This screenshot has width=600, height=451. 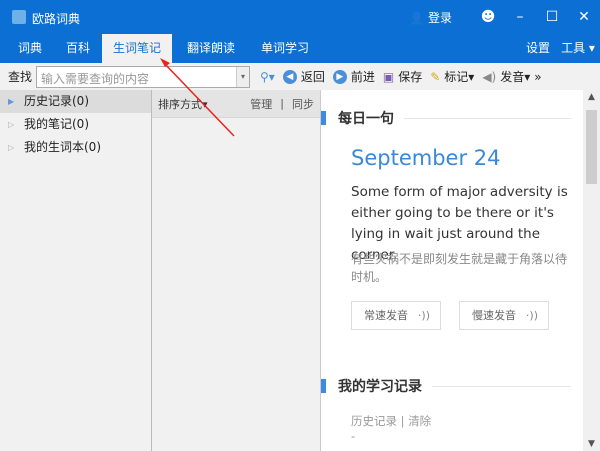 What do you see at coordinates (197, 97) in the screenshot?
I see `annotation-arrow` at bounding box center [197, 97].